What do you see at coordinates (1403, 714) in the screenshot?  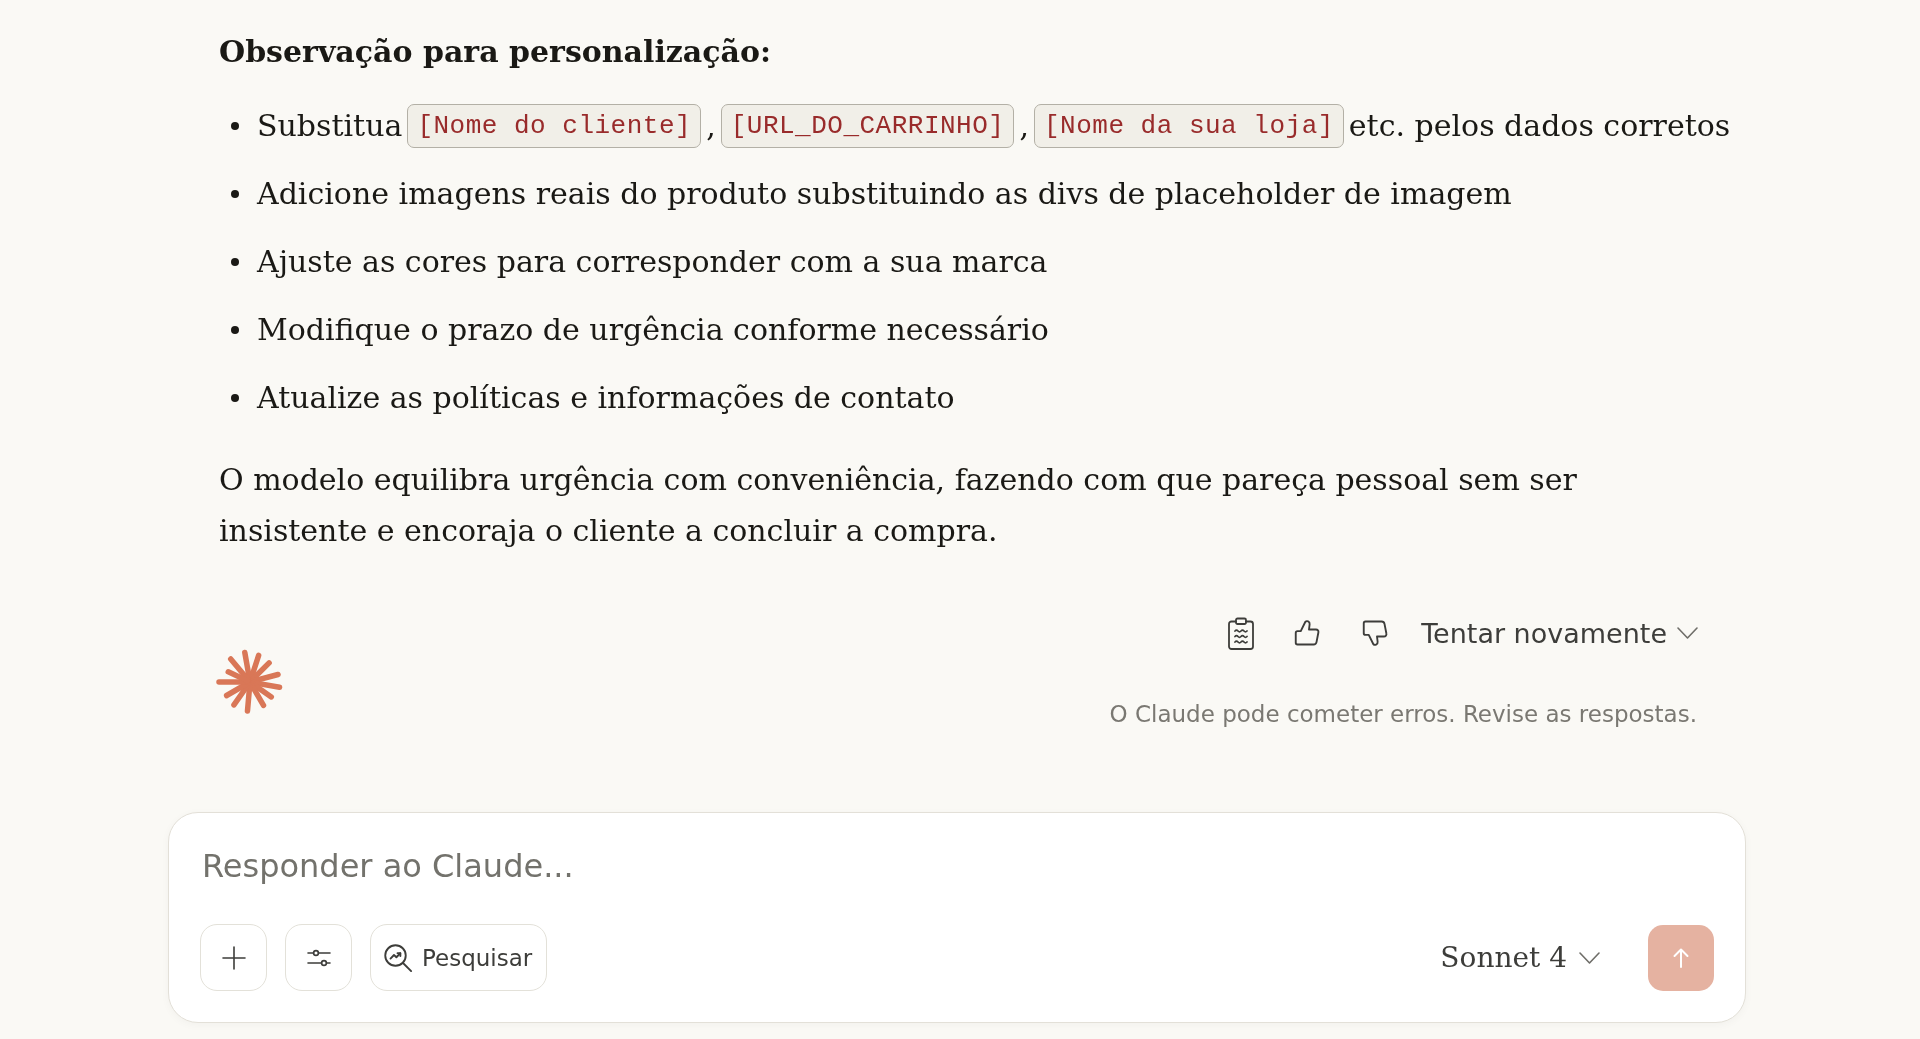 I see `disclaimer-text: O Claude pode cometer erros. Revise as respostas.` at bounding box center [1403, 714].